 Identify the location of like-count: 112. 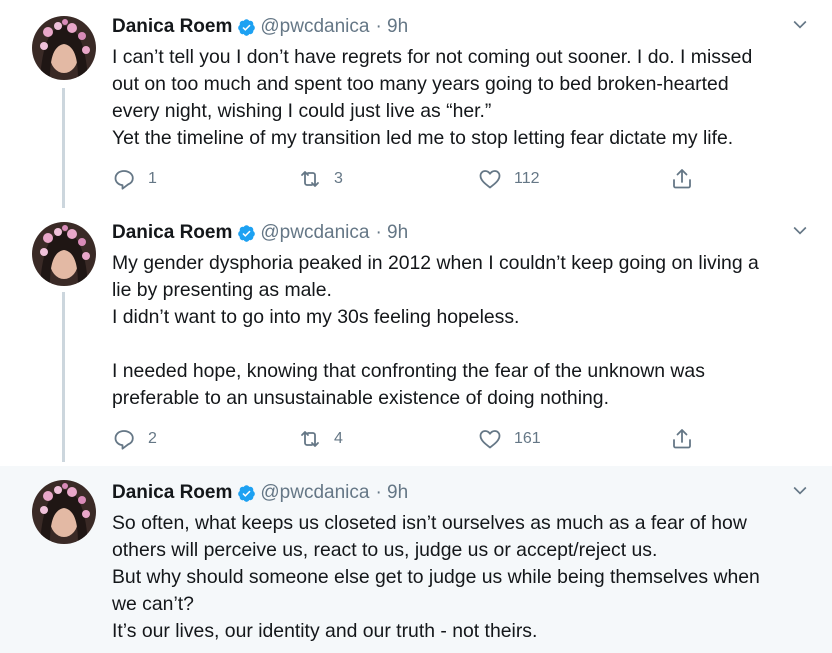
(527, 178).